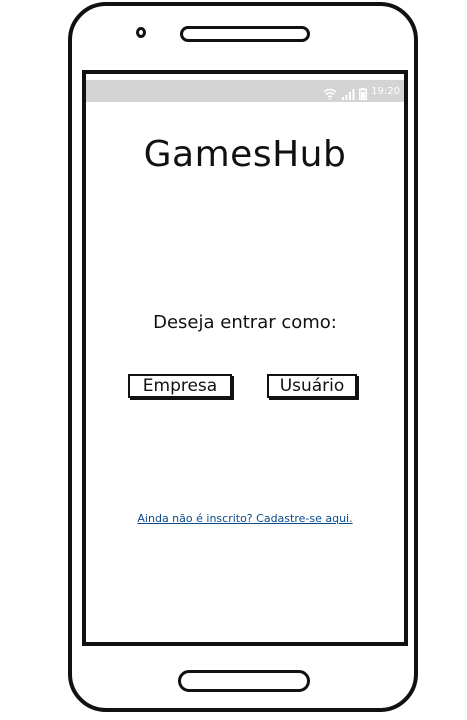 This screenshot has width=467, height=720. What do you see at coordinates (245, 34) in the screenshot?
I see `speaker-grille` at bounding box center [245, 34].